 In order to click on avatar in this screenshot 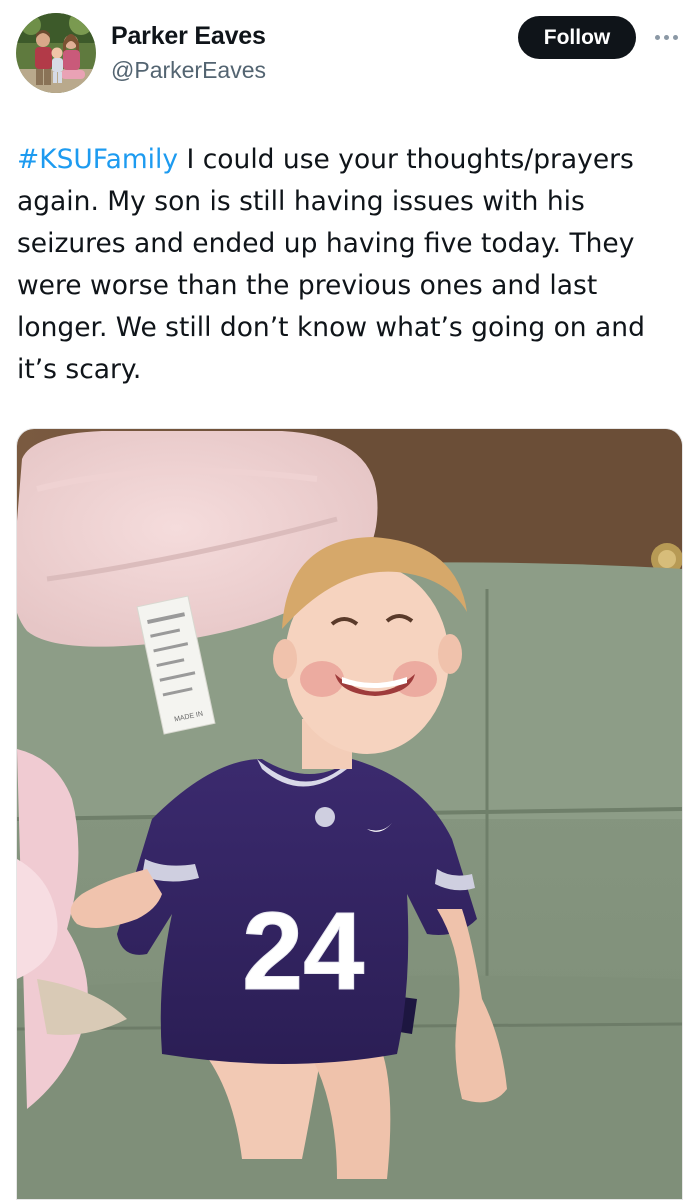, I will do `click(56, 53)`.